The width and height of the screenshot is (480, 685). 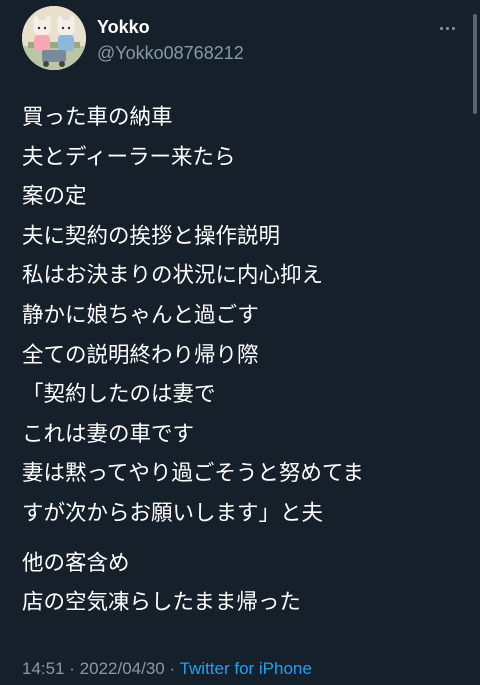 What do you see at coordinates (173, 276) in the screenshot?
I see `tweet-text-line: 私はお決まりの状況に内心抑え` at bounding box center [173, 276].